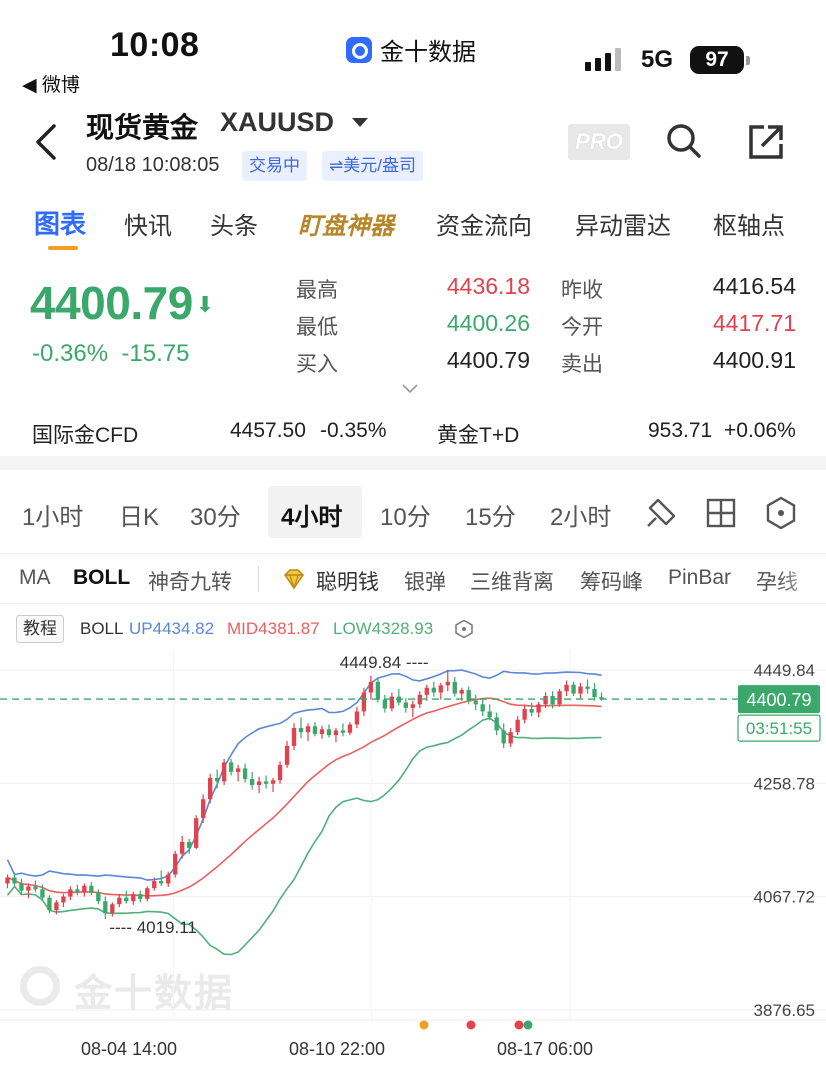  What do you see at coordinates (464, 629) in the screenshot?
I see `legend-settings-icon` at bounding box center [464, 629].